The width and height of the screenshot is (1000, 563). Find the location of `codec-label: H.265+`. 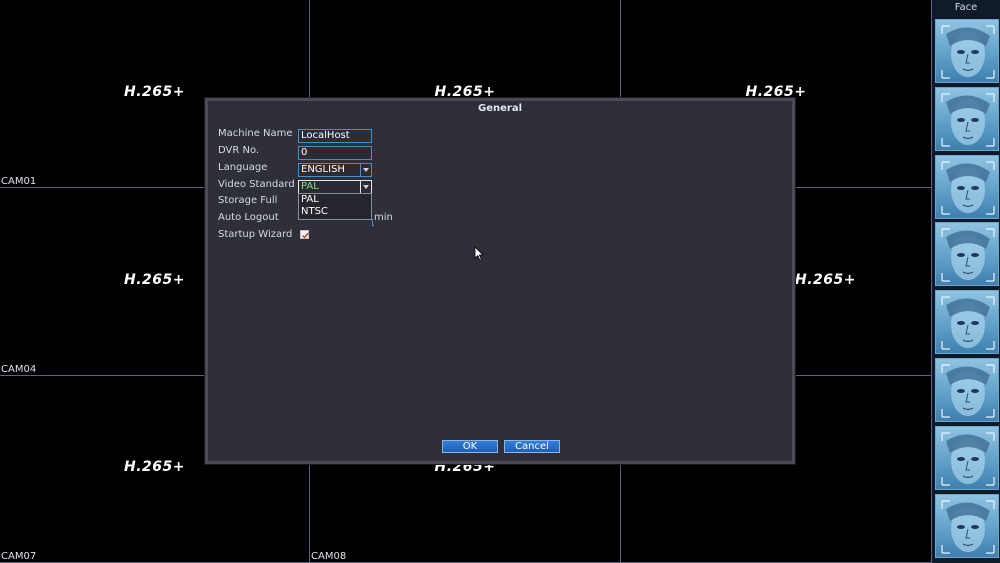

codec-label: H.265+ is located at coordinates (825, 279).